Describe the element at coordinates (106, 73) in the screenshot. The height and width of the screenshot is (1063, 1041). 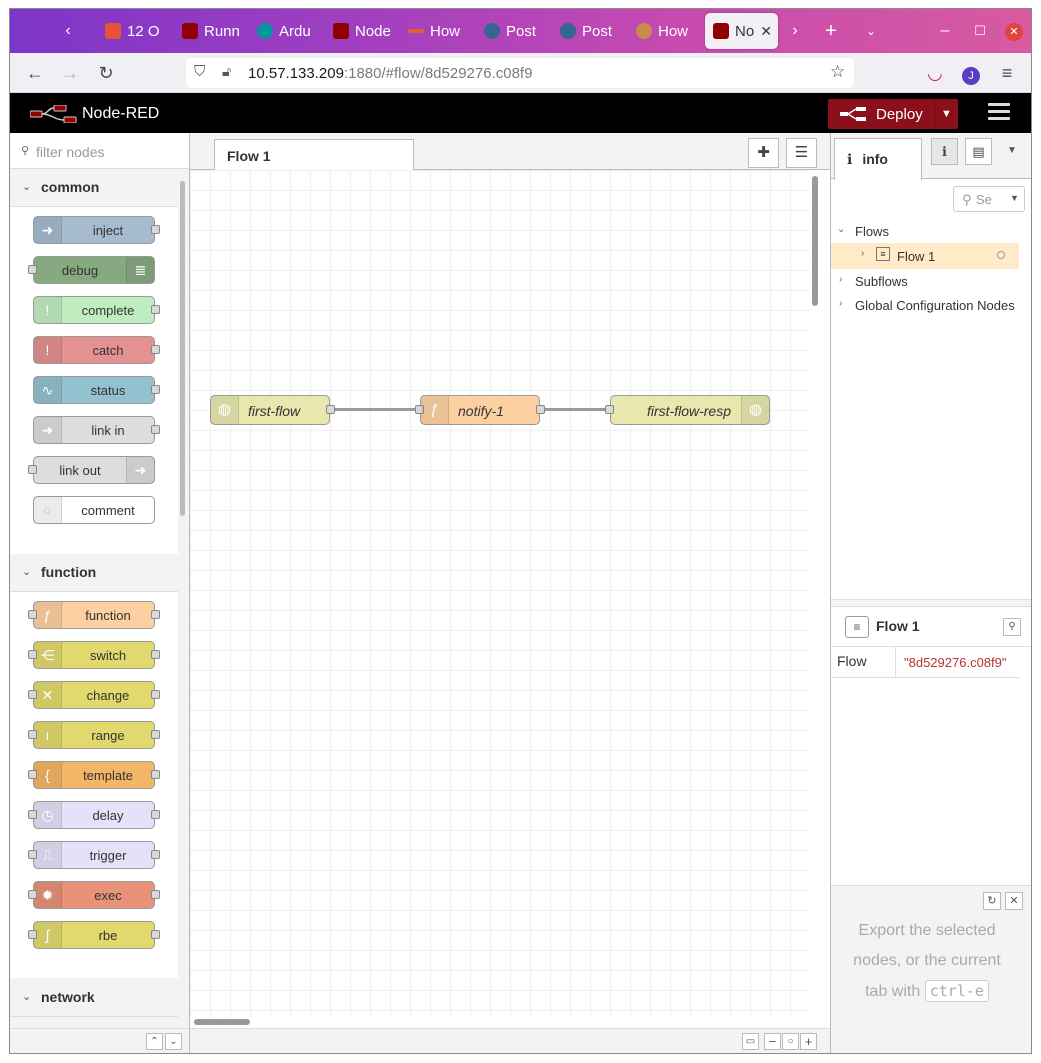
I see `reload-icon: ↻` at that location.